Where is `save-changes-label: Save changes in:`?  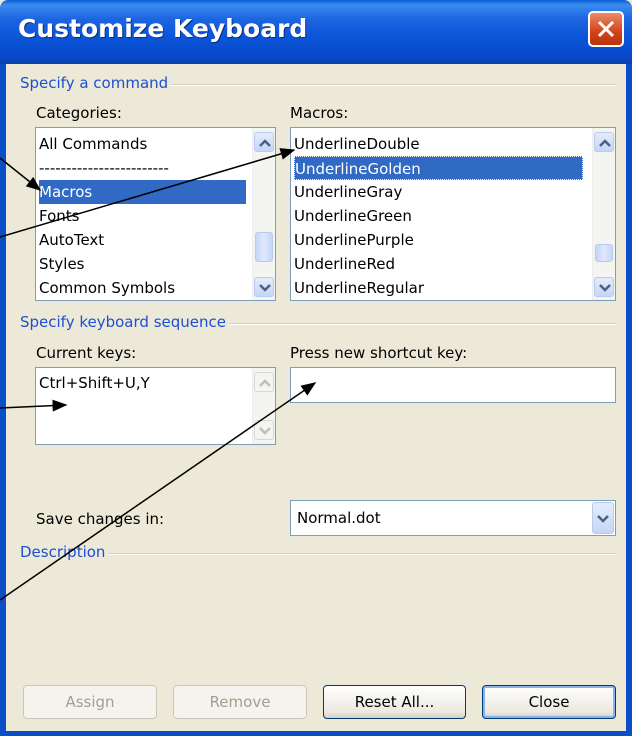 save-changes-label: Save changes in: is located at coordinates (100, 519).